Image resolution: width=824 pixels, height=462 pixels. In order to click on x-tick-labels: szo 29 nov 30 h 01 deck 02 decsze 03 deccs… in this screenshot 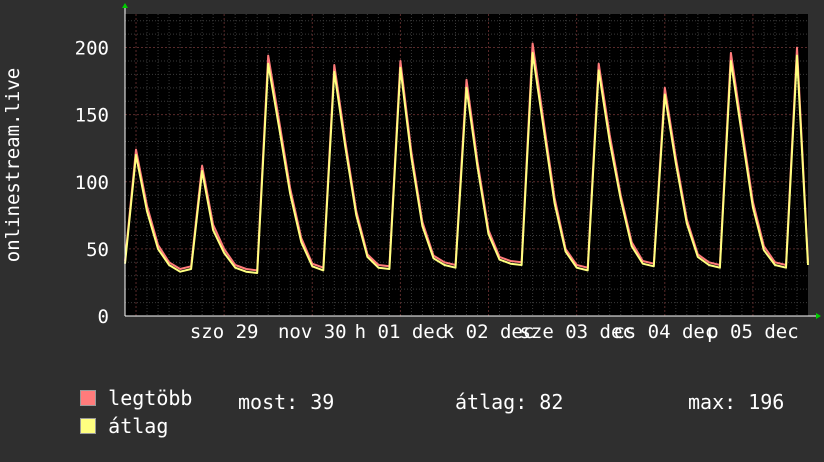, I will do `click(494, 332)`.